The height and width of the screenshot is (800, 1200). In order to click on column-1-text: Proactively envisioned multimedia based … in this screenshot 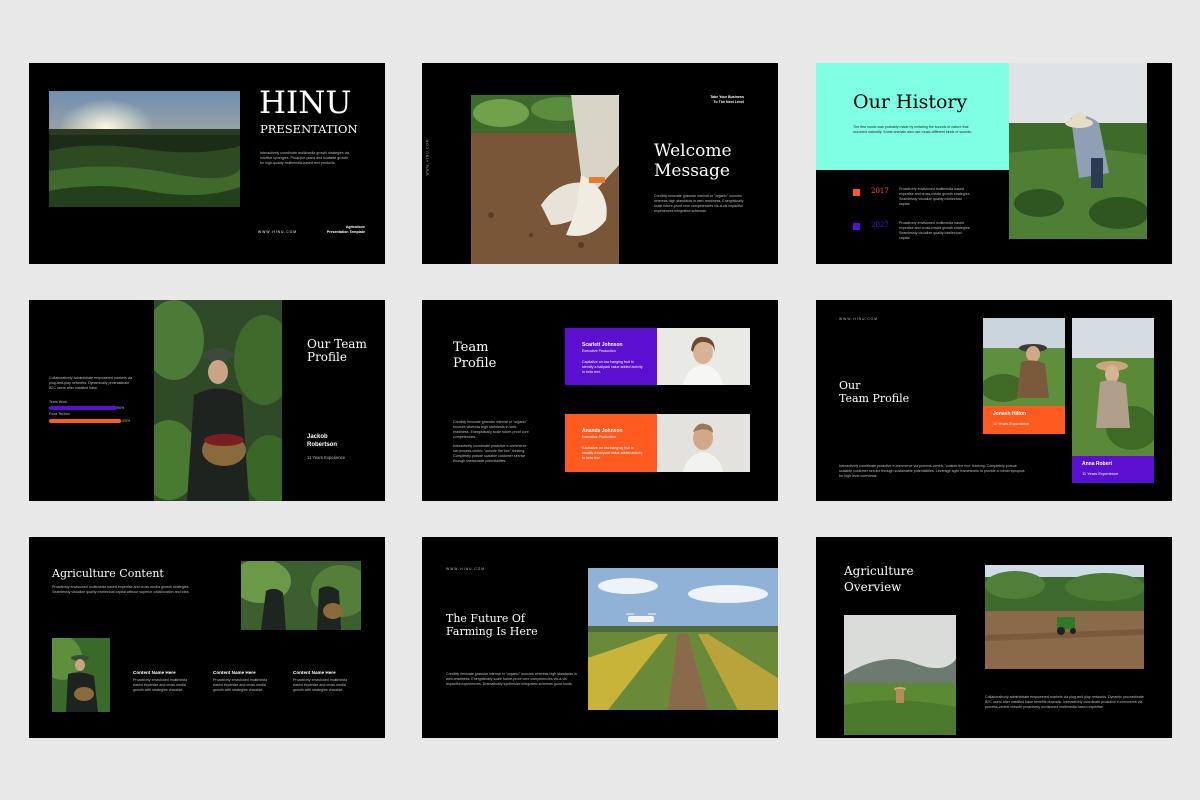, I will do `click(160, 685)`.